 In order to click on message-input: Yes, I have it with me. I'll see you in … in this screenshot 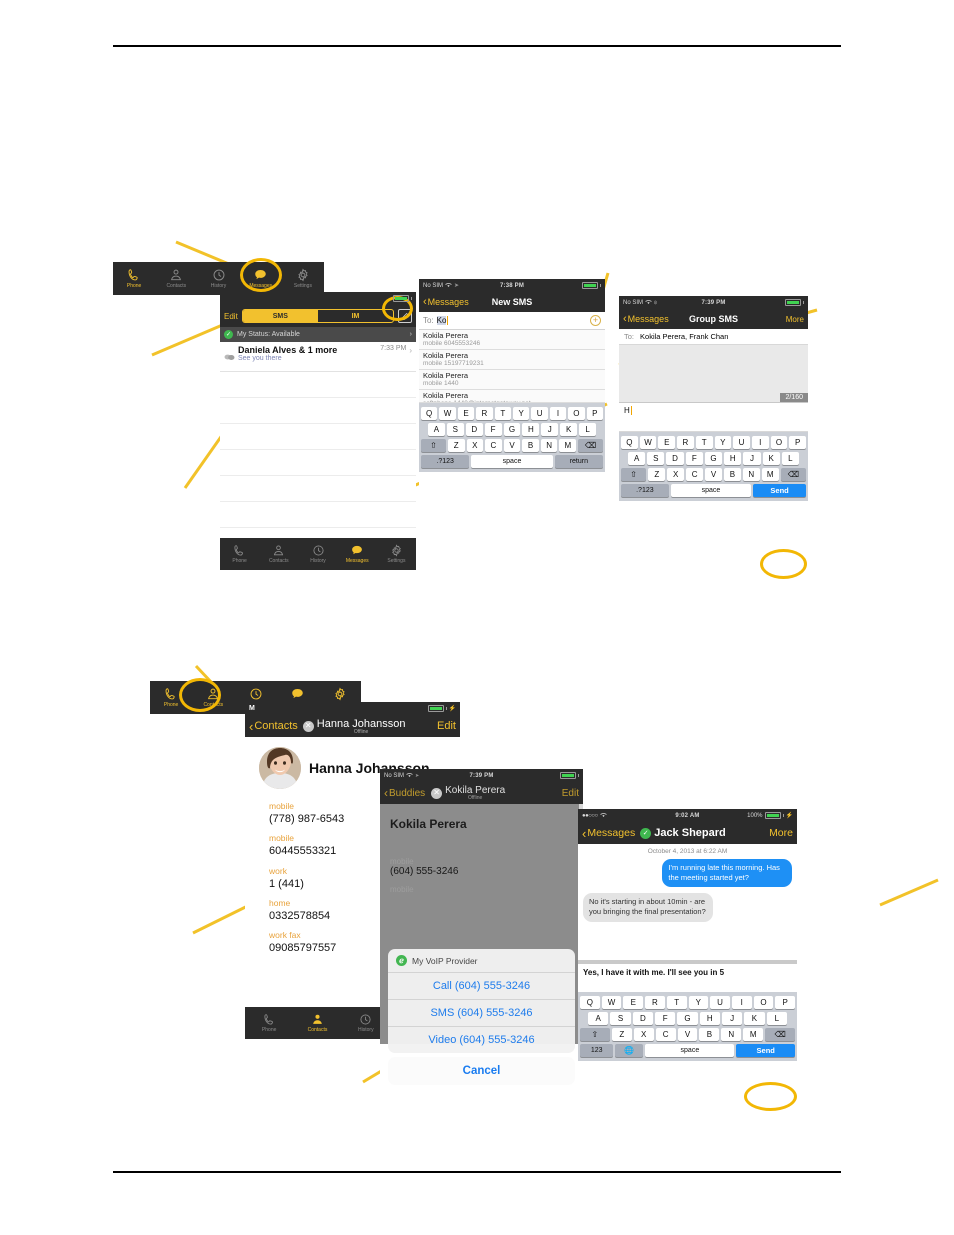, I will do `click(687, 978)`.